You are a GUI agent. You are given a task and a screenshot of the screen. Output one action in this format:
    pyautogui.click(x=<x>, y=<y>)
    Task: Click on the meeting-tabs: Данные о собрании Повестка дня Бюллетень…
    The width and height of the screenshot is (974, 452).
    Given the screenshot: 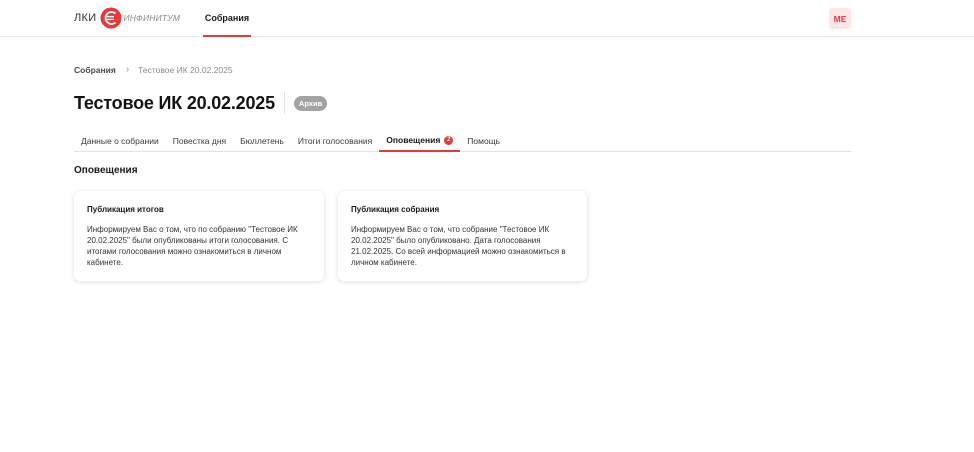 What is the action you would take?
    pyautogui.click(x=462, y=141)
    